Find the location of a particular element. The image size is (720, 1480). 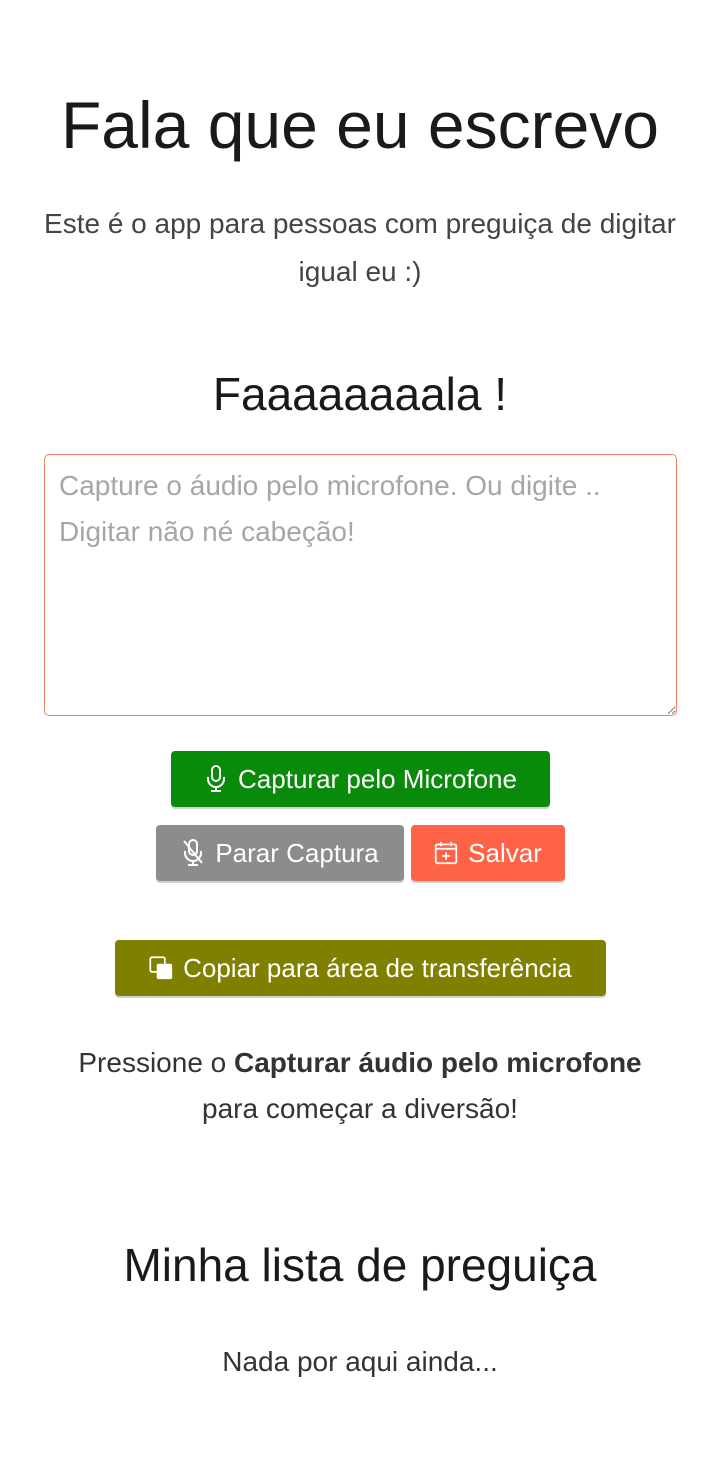

save-button: Salvar is located at coordinates (488, 853).